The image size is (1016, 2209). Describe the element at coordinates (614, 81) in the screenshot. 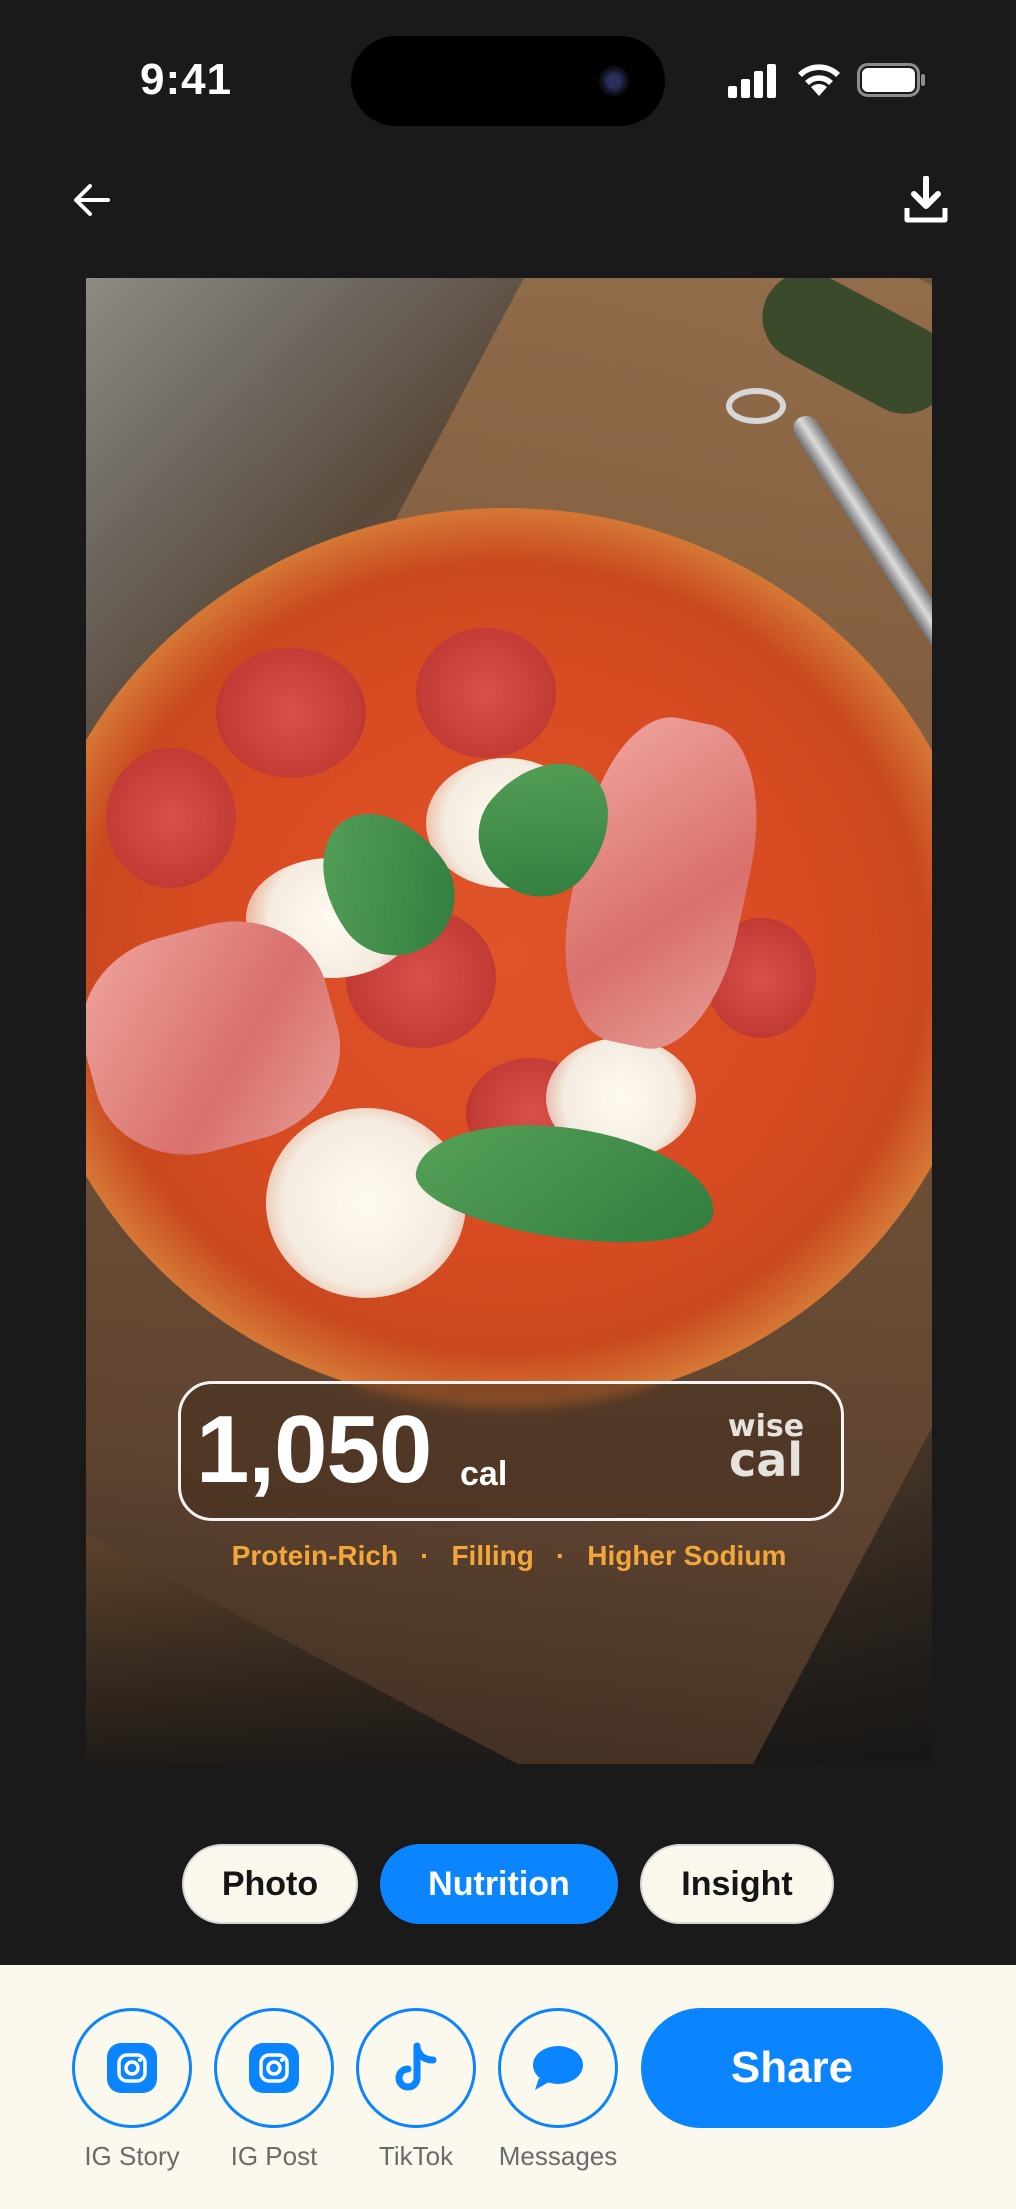

I see `camera-icon` at that location.